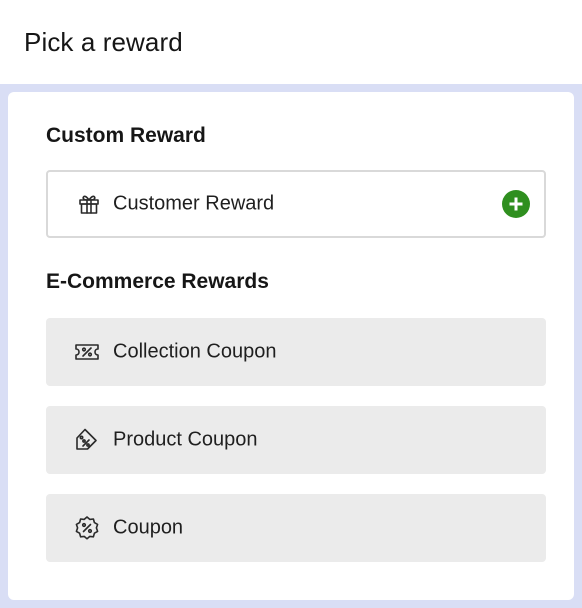 The height and width of the screenshot is (608, 582). I want to click on tag-percent-icon, so click(87, 440).